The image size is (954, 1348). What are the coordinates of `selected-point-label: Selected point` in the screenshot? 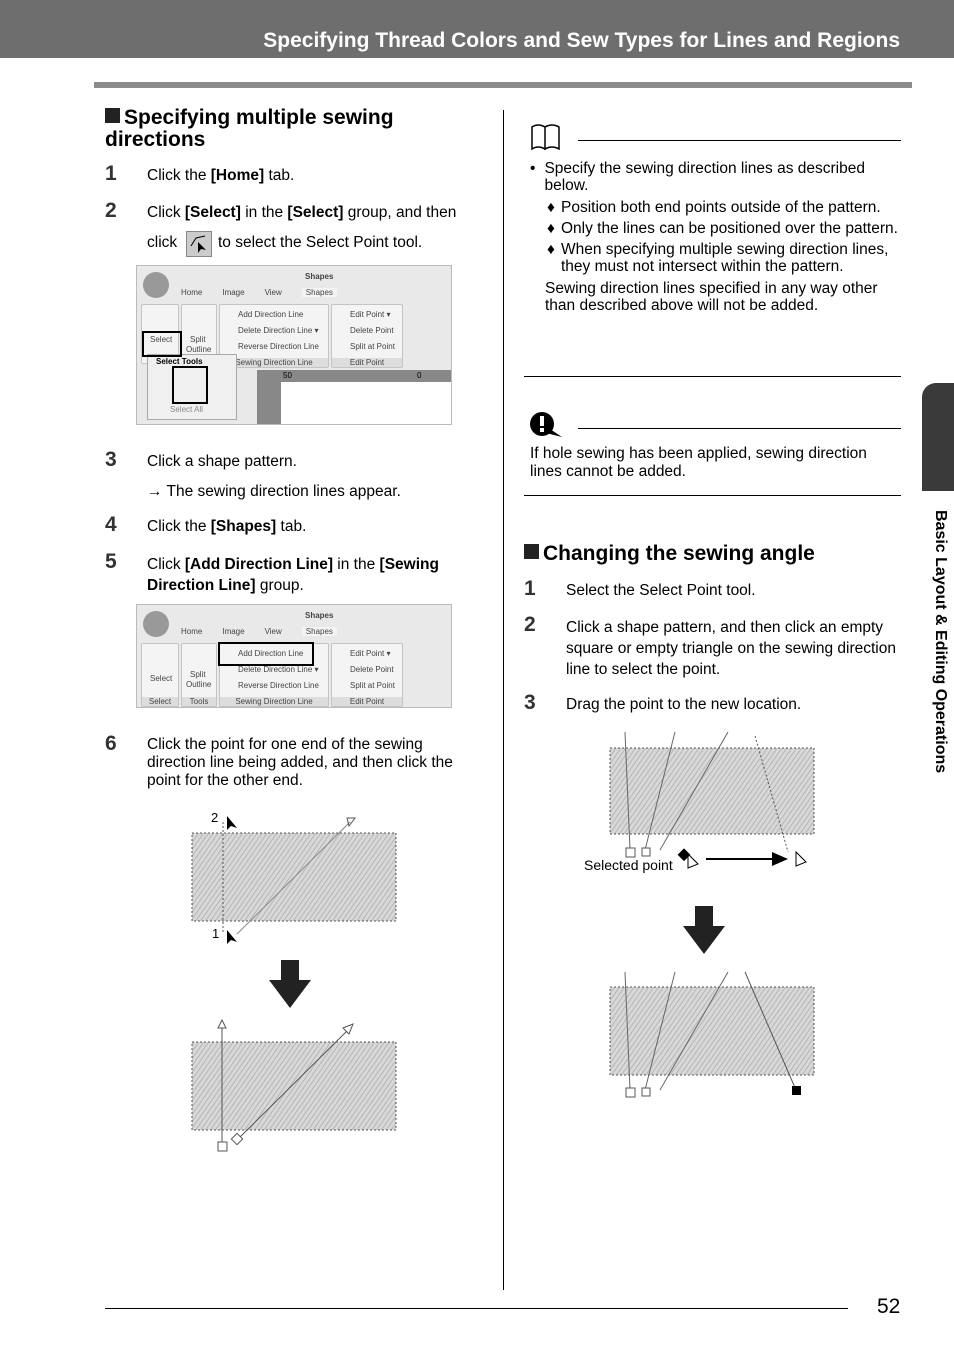 It's located at (628, 865).